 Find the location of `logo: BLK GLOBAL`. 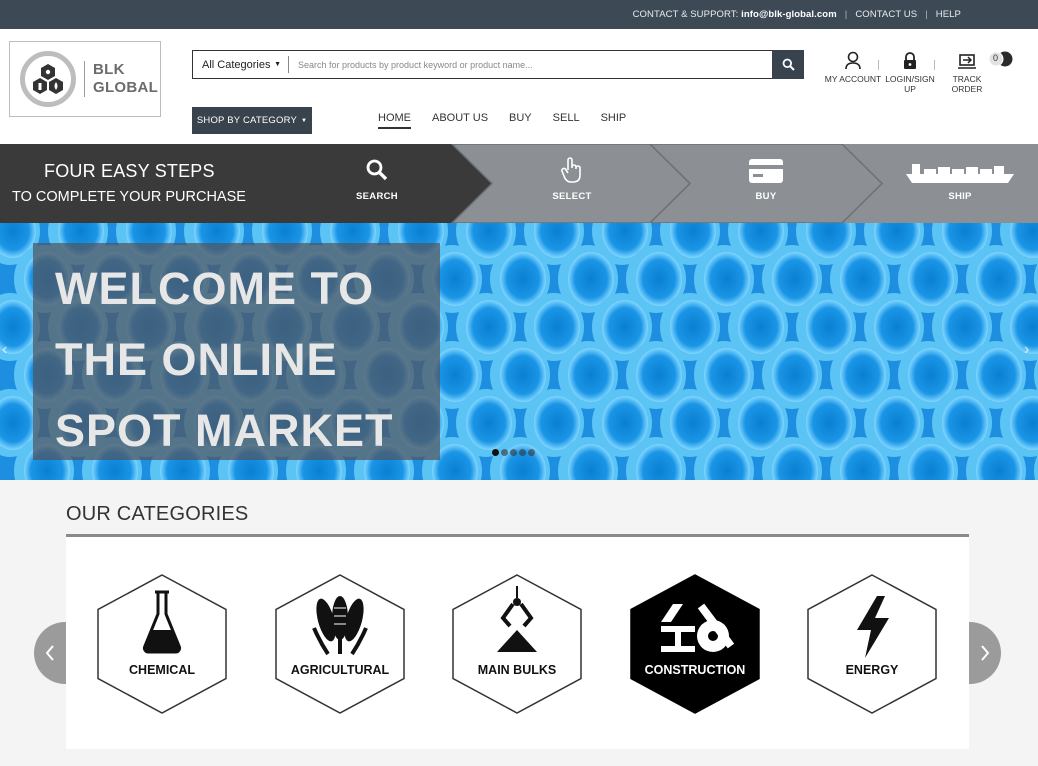

logo: BLK GLOBAL is located at coordinates (85, 79).